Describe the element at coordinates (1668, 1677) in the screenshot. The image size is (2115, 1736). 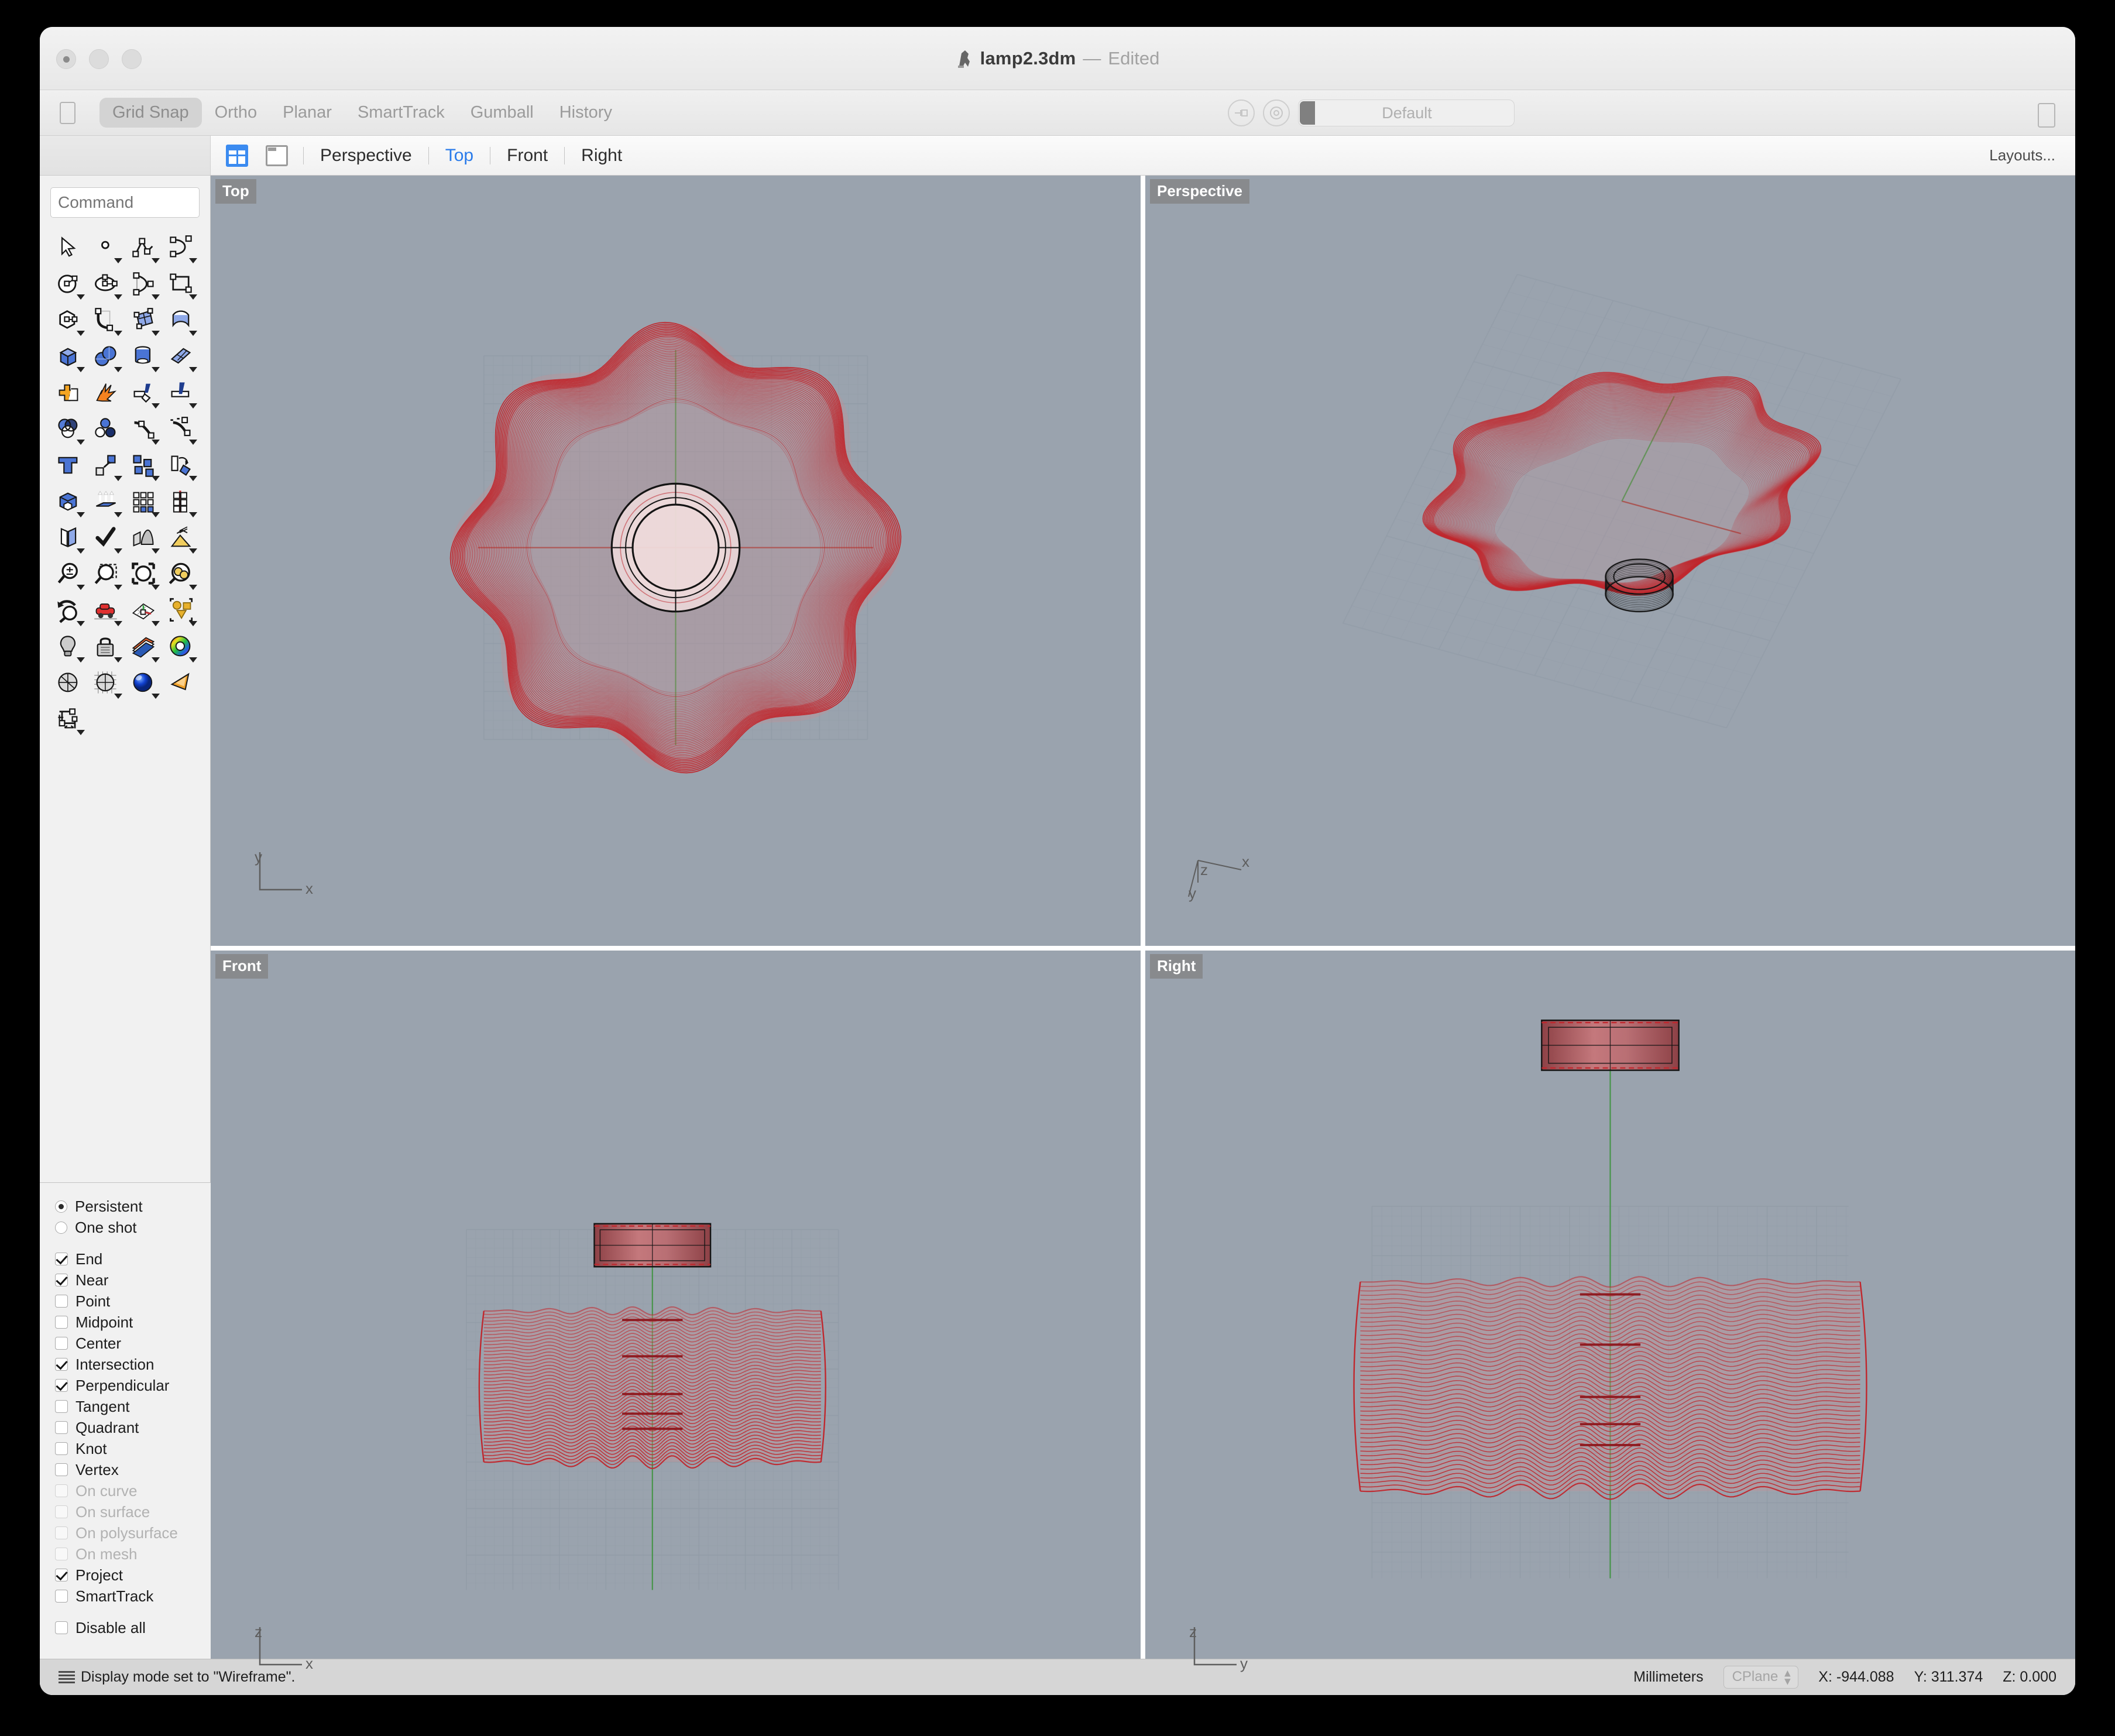
I see `units-label: Millimeters` at that location.